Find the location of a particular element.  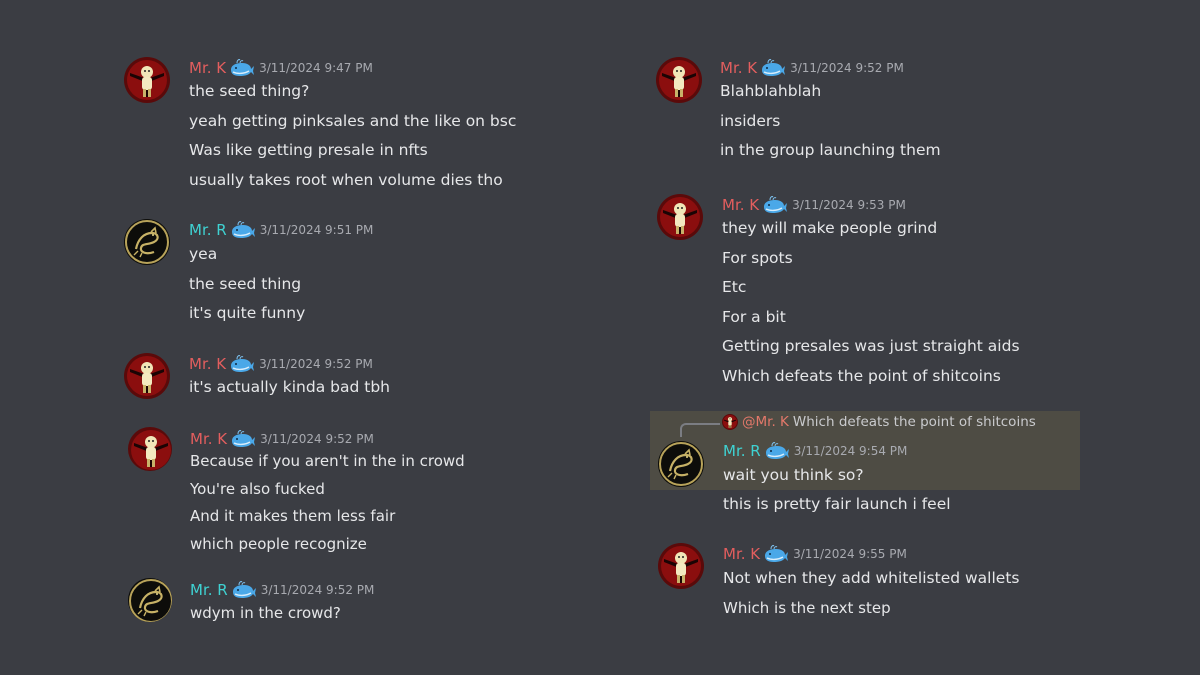

message-text: Which is the next step is located at coordinates (807, 608).